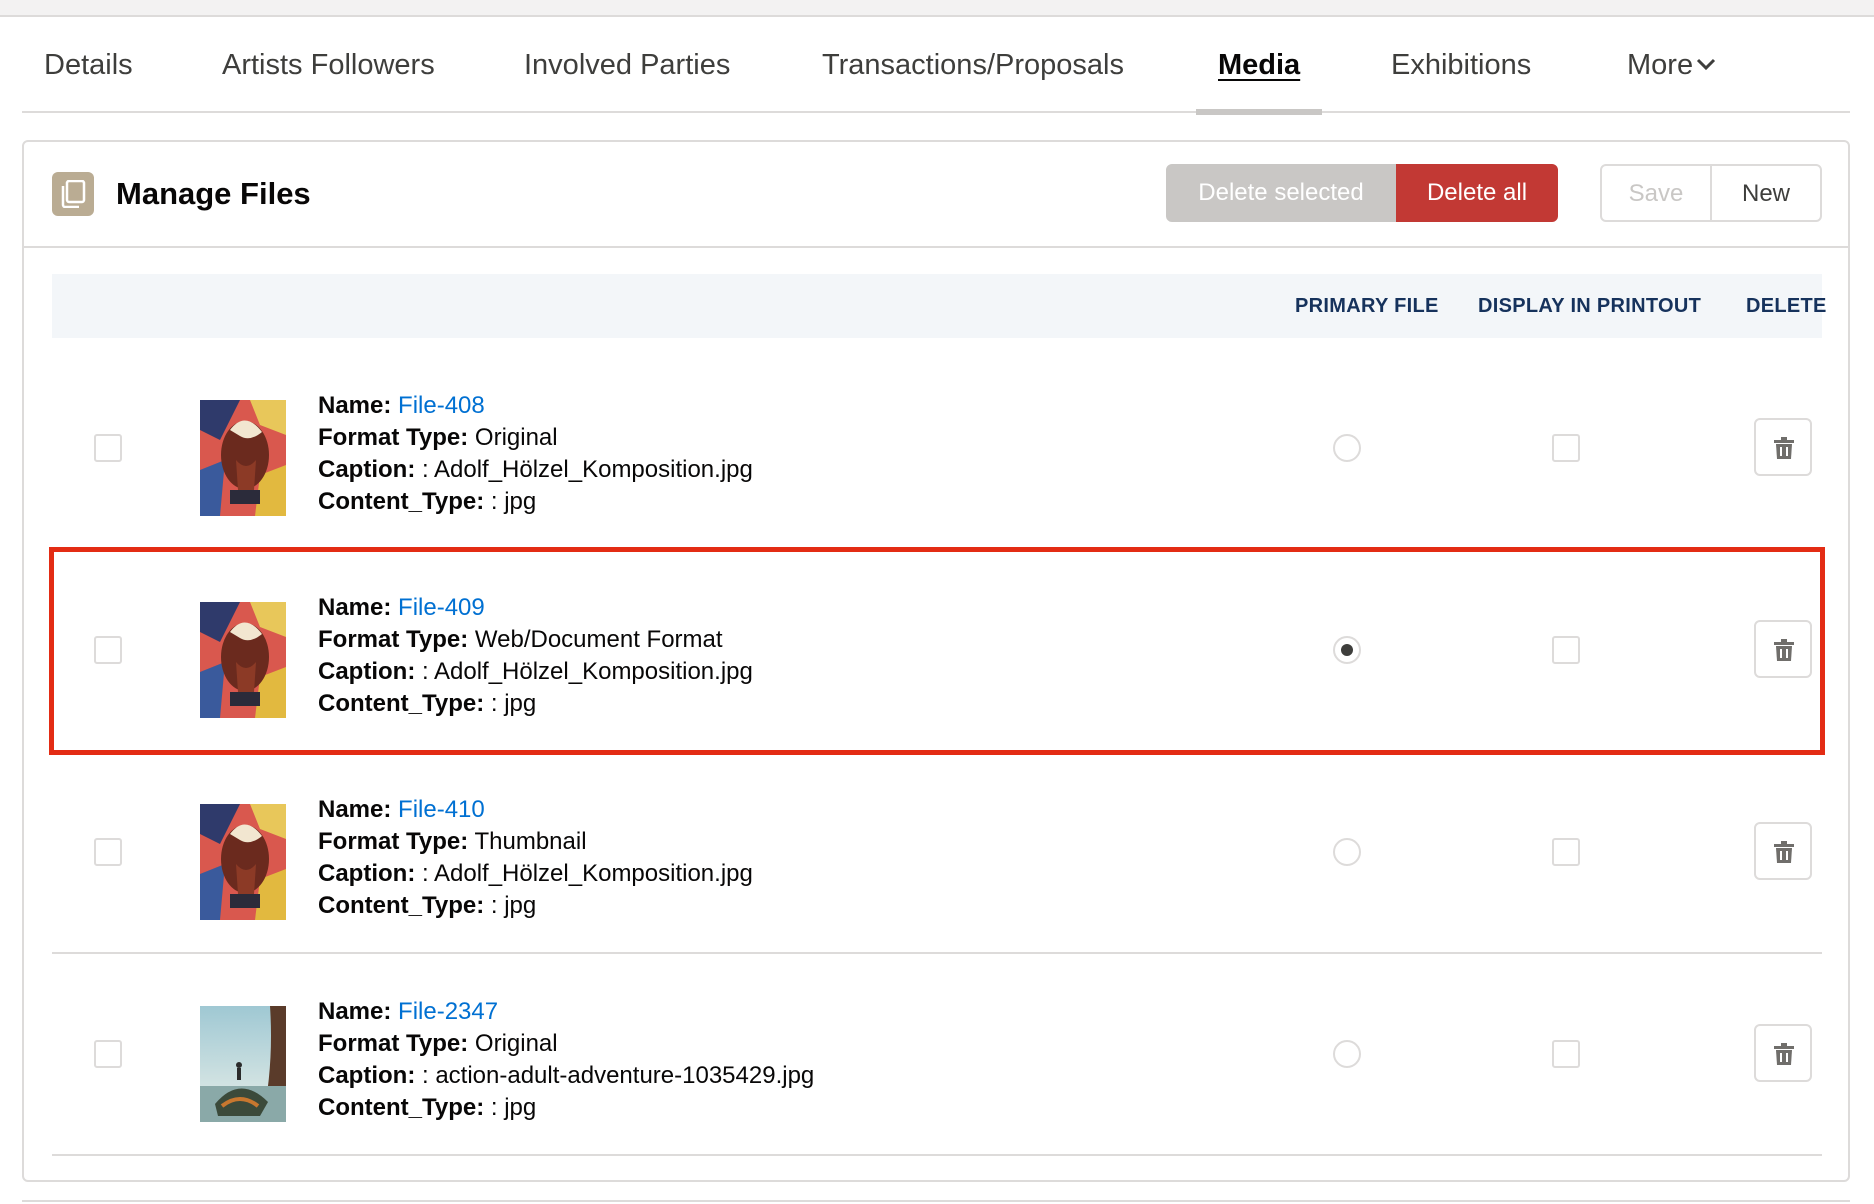 This screenshot has height=1204, width=1874. Describe the element at coordinates (441, 607) in the screenshot. I see `file-name-link: File-409` at that location.